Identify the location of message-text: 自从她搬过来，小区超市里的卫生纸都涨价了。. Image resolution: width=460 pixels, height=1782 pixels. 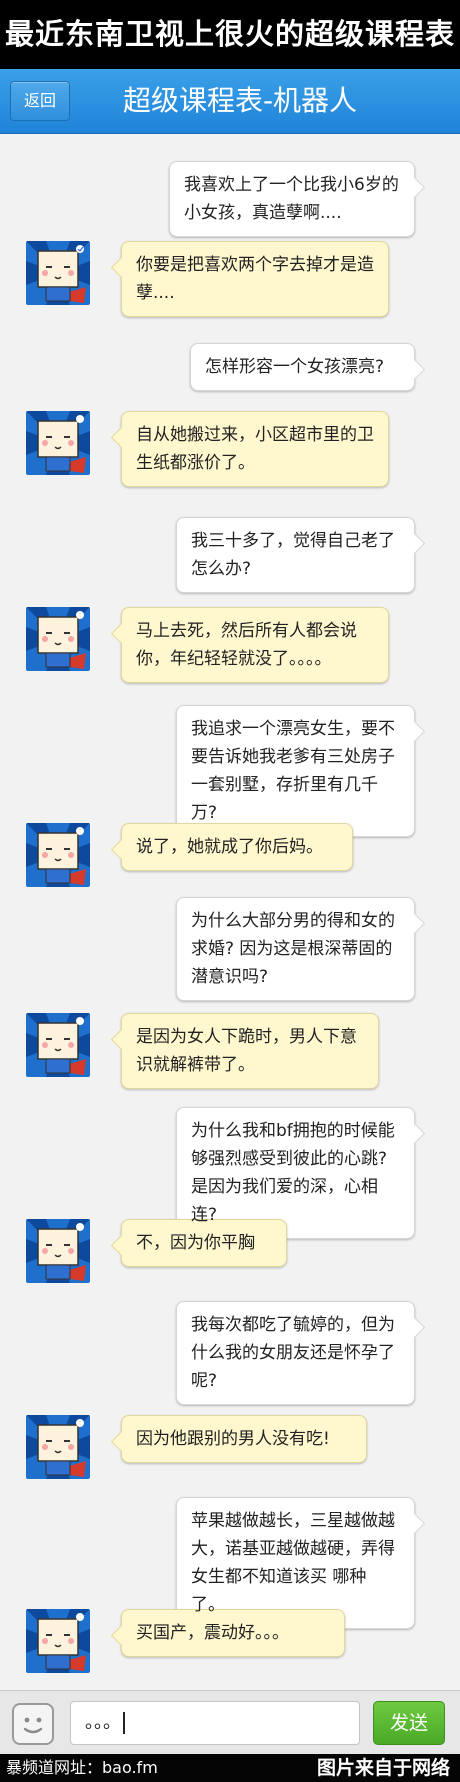
(255, 449).